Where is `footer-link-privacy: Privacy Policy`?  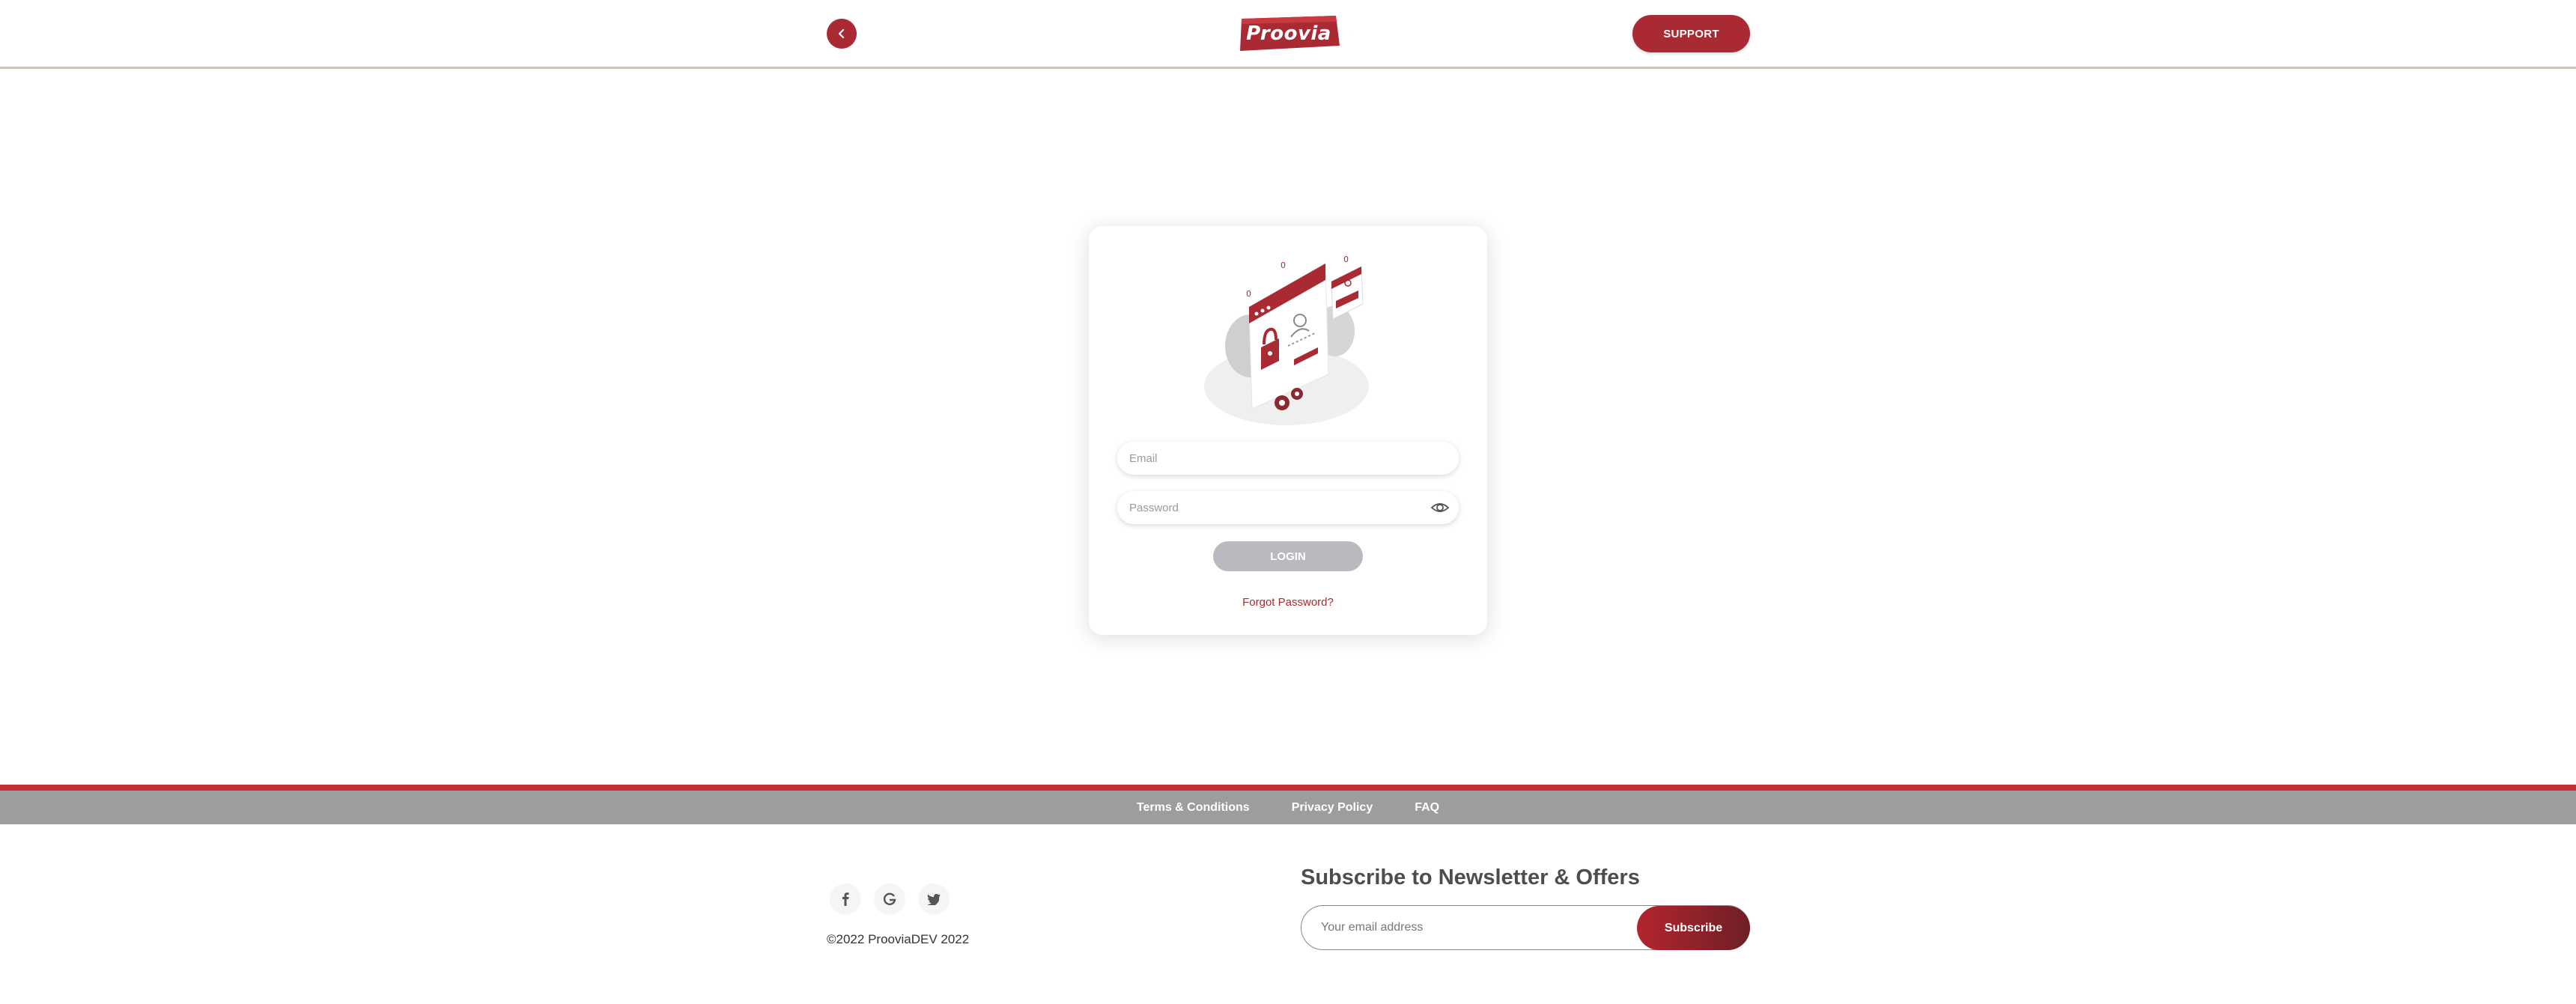 footer-link-privacy: Privacy Policy is located at coordinates (1332, 808).